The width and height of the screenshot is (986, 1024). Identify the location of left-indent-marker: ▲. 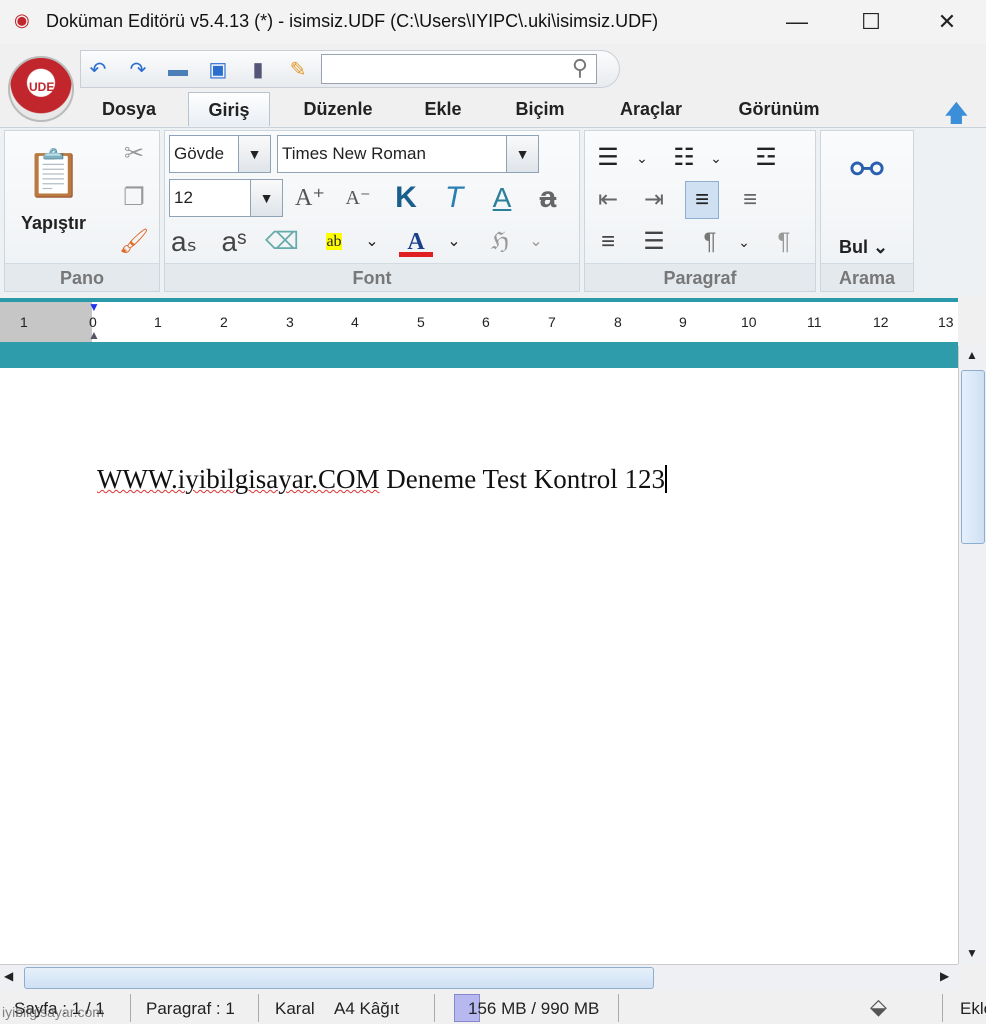
(94, 335).